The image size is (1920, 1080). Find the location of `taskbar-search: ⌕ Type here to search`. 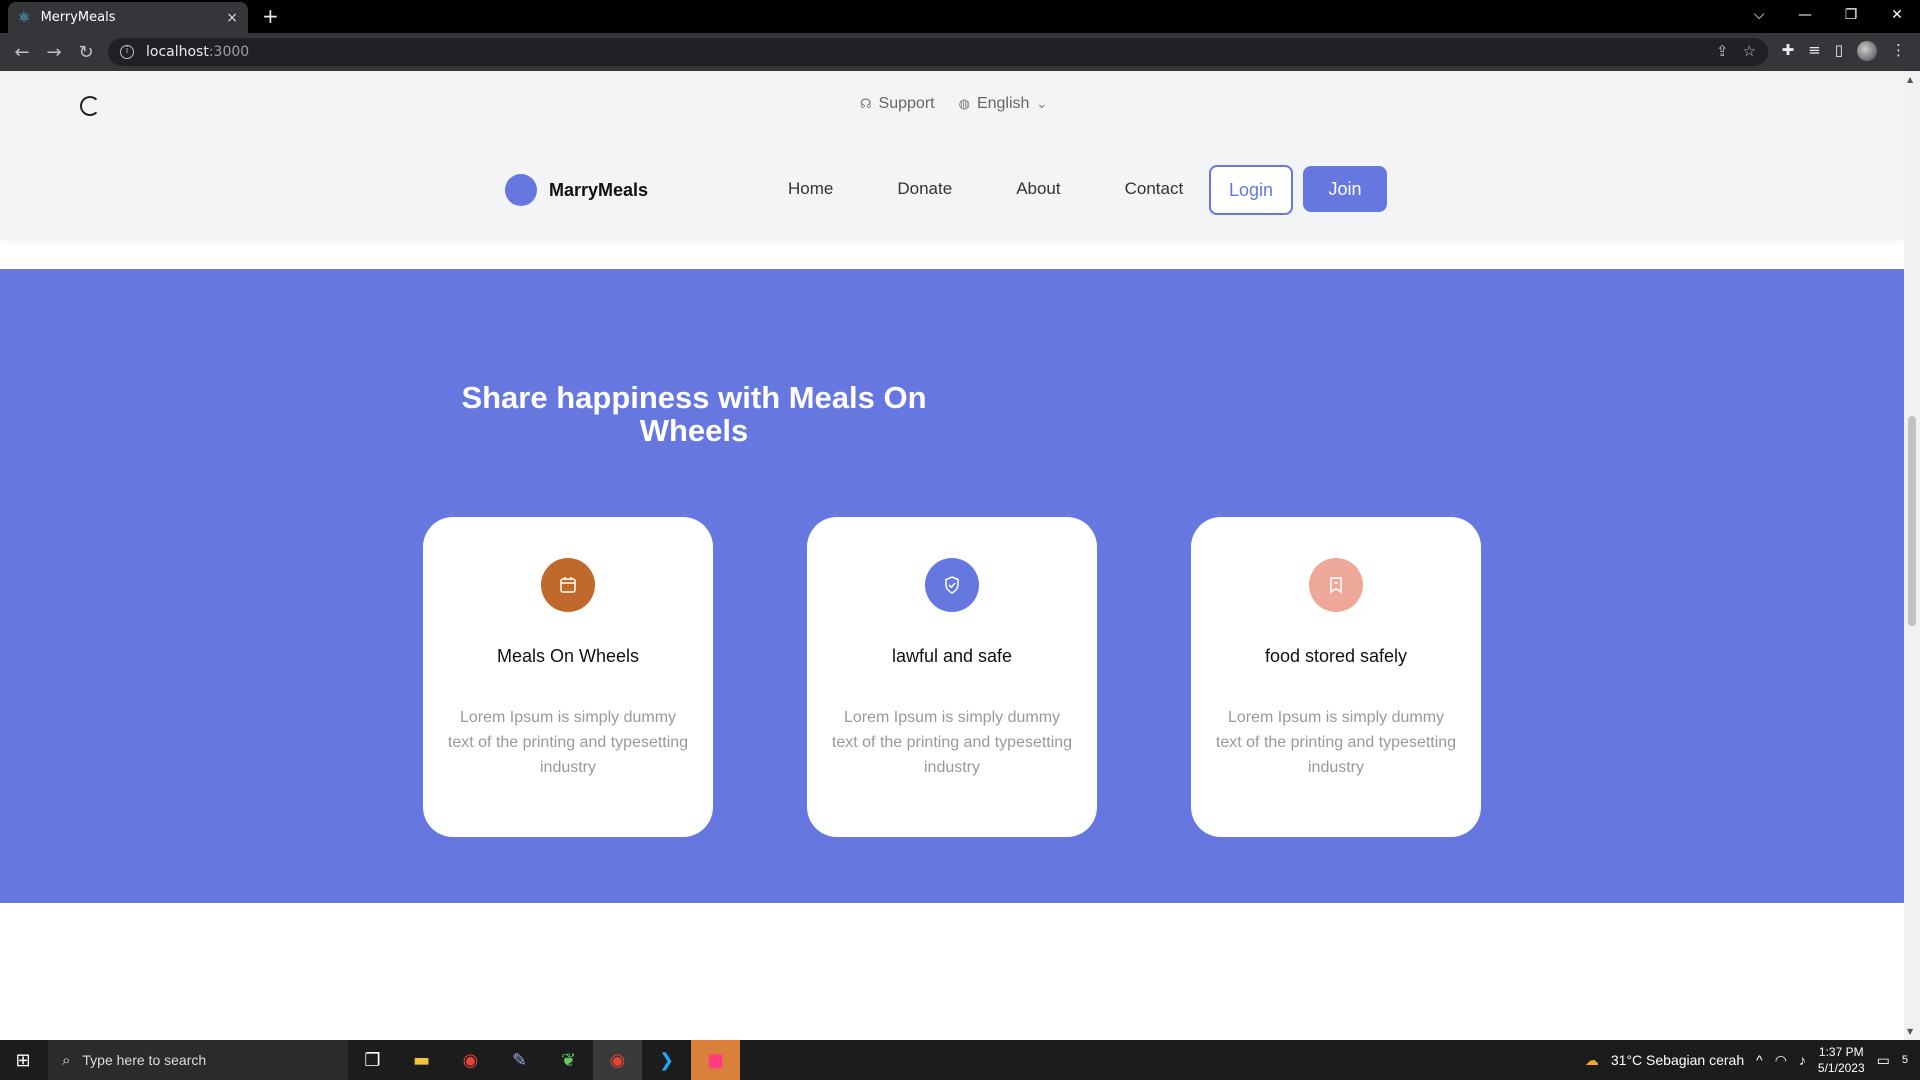

taskbar-search: ⌕ Type here to search is located at coordinates (198, 1060).